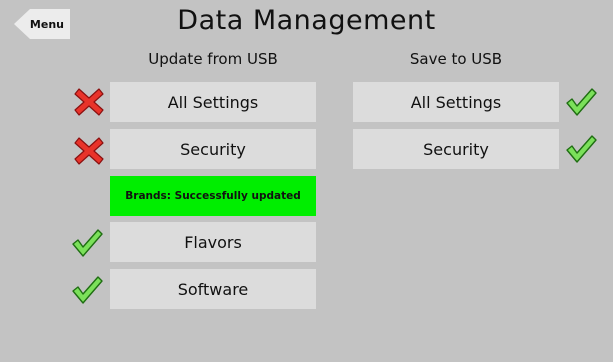 The image size is (613, 362). Describe the element at coordinates (213, 149) in the screenshot. I see `update-security-button: Security` at that location.